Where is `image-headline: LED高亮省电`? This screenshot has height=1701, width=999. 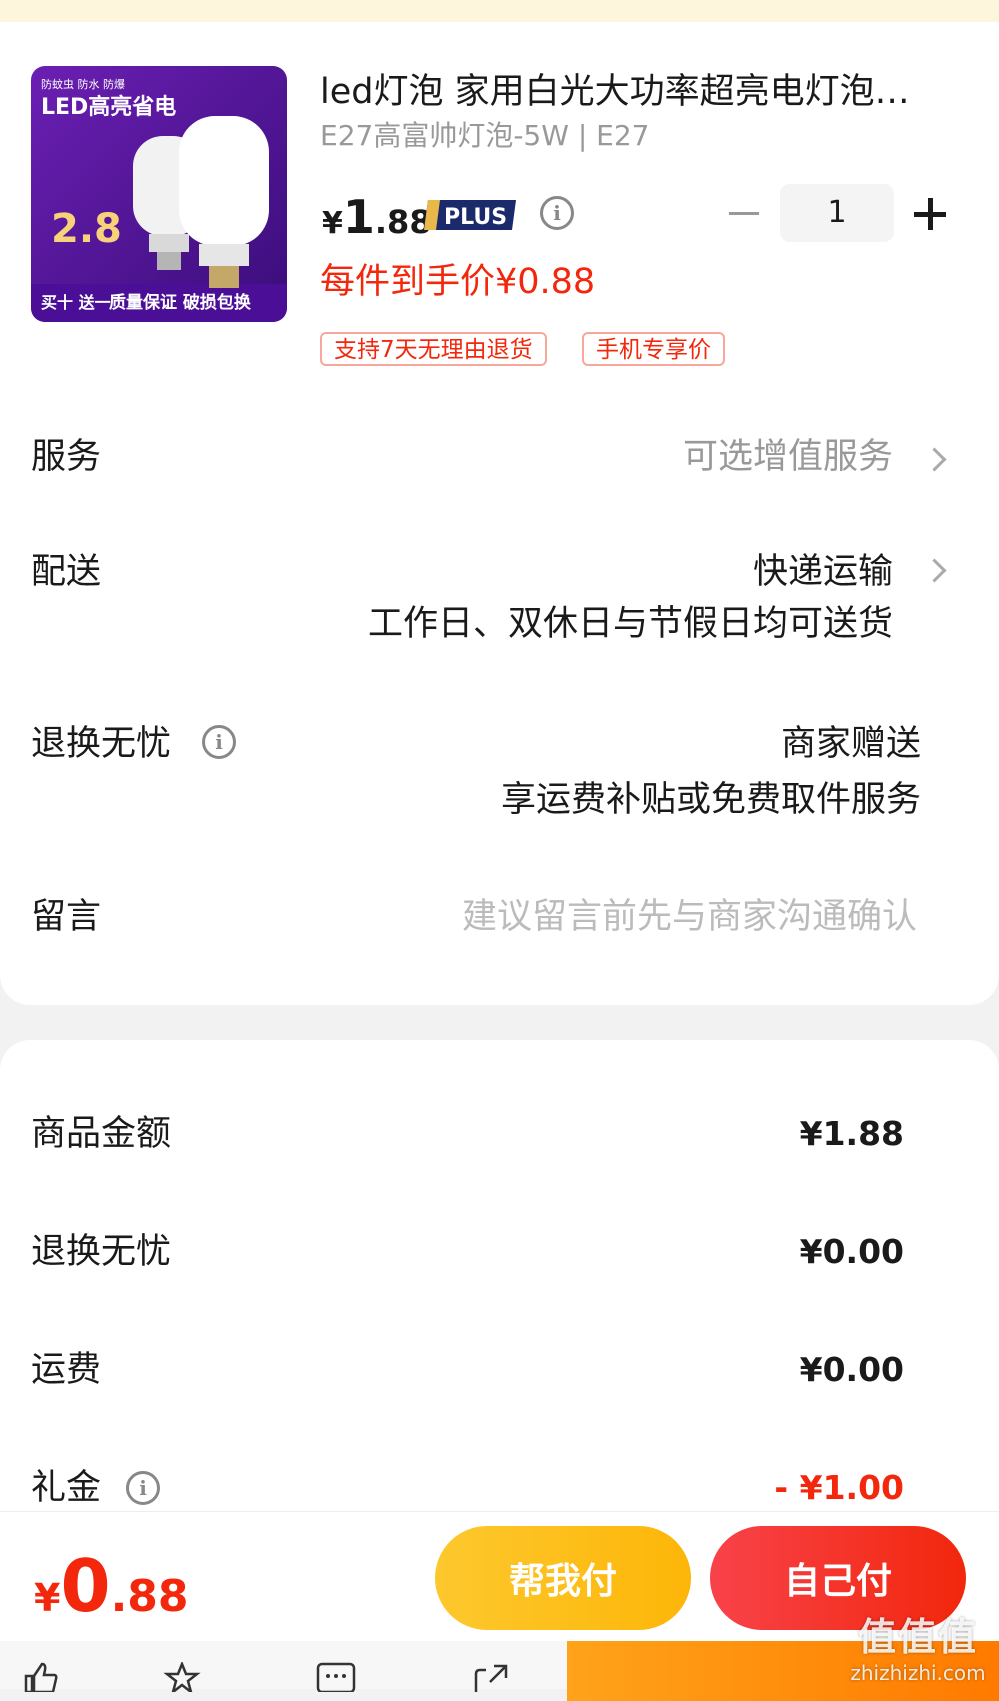
image-headline: LED高亮省电 is located at coordinates (108, 107).